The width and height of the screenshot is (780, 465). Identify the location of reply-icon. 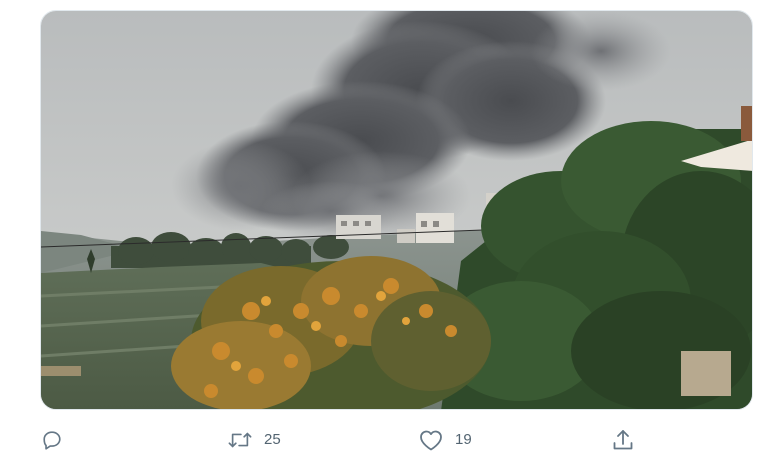
(52, 440).